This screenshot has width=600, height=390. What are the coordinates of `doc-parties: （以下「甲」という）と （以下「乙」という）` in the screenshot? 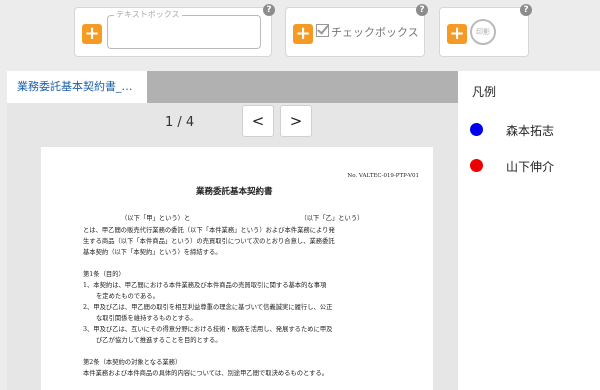 It's located at (242, 218).